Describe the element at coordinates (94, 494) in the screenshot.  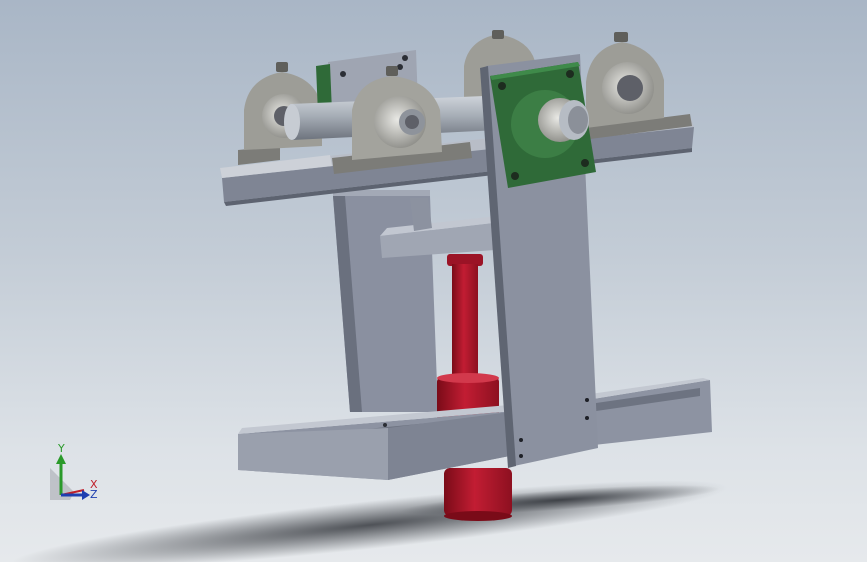
I see `z-axis-label: Z` at that location.